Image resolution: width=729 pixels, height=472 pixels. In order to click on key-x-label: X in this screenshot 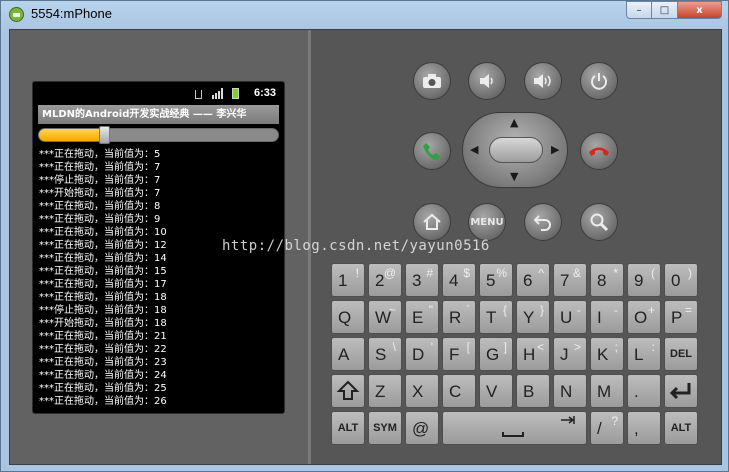, I will do `click(418, 391)`.